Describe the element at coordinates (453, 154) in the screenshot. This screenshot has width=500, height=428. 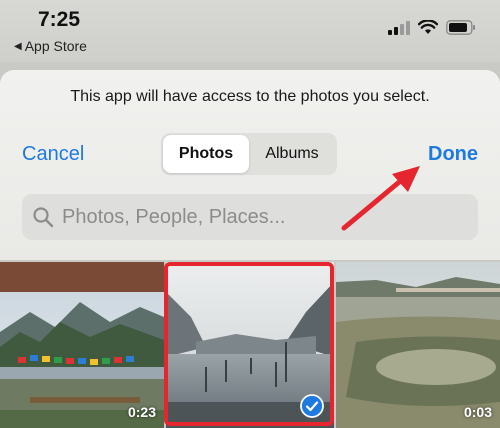
I see `done-button: Done` at that location.